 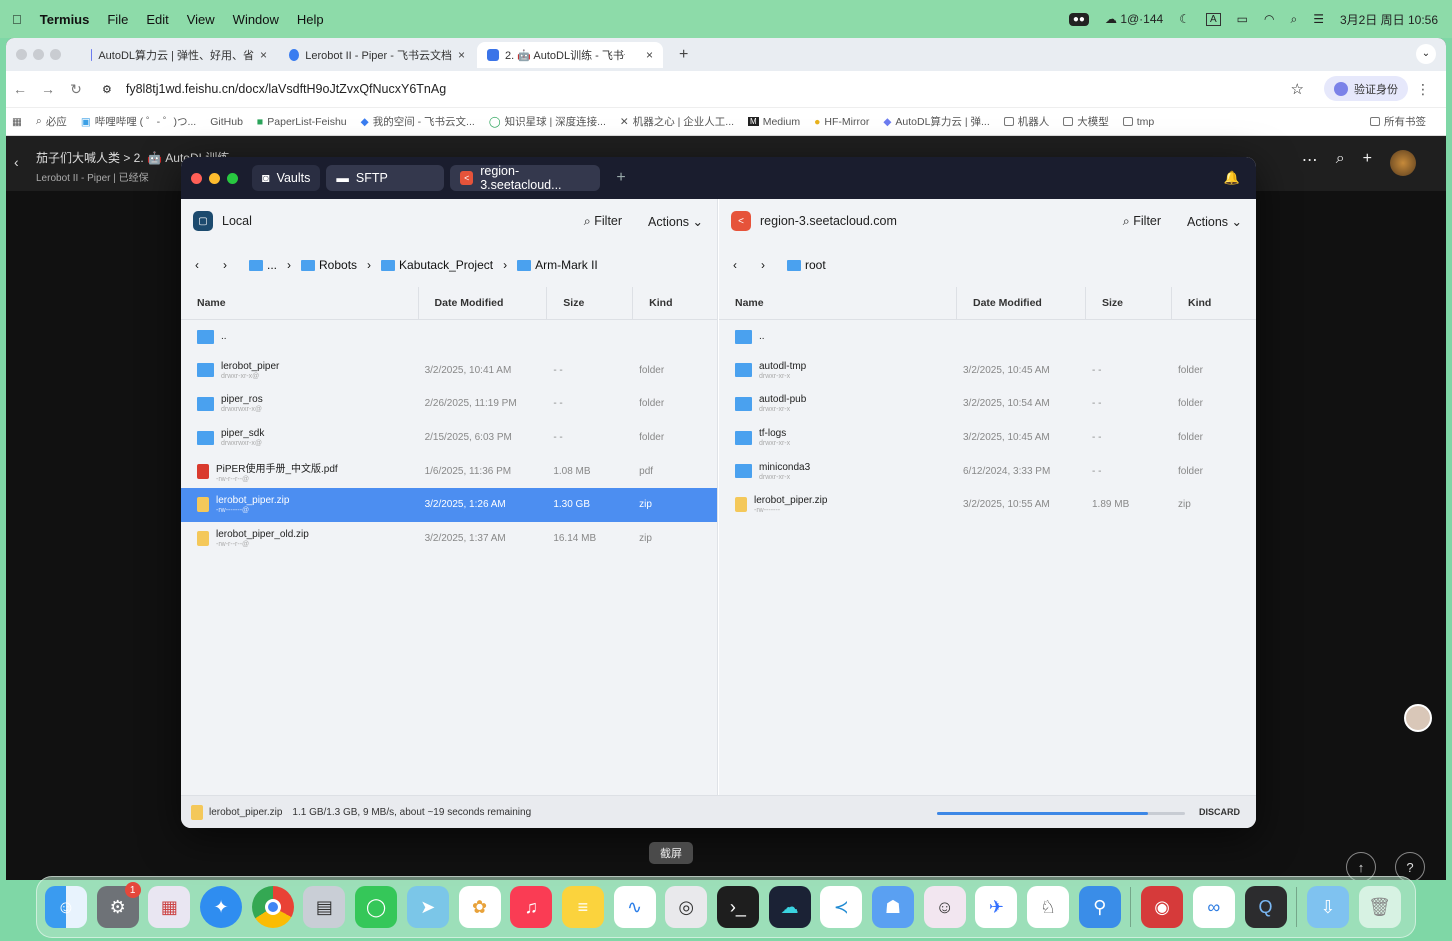 I want to click on reload-icon: ↻, so click(x=76, y=89).